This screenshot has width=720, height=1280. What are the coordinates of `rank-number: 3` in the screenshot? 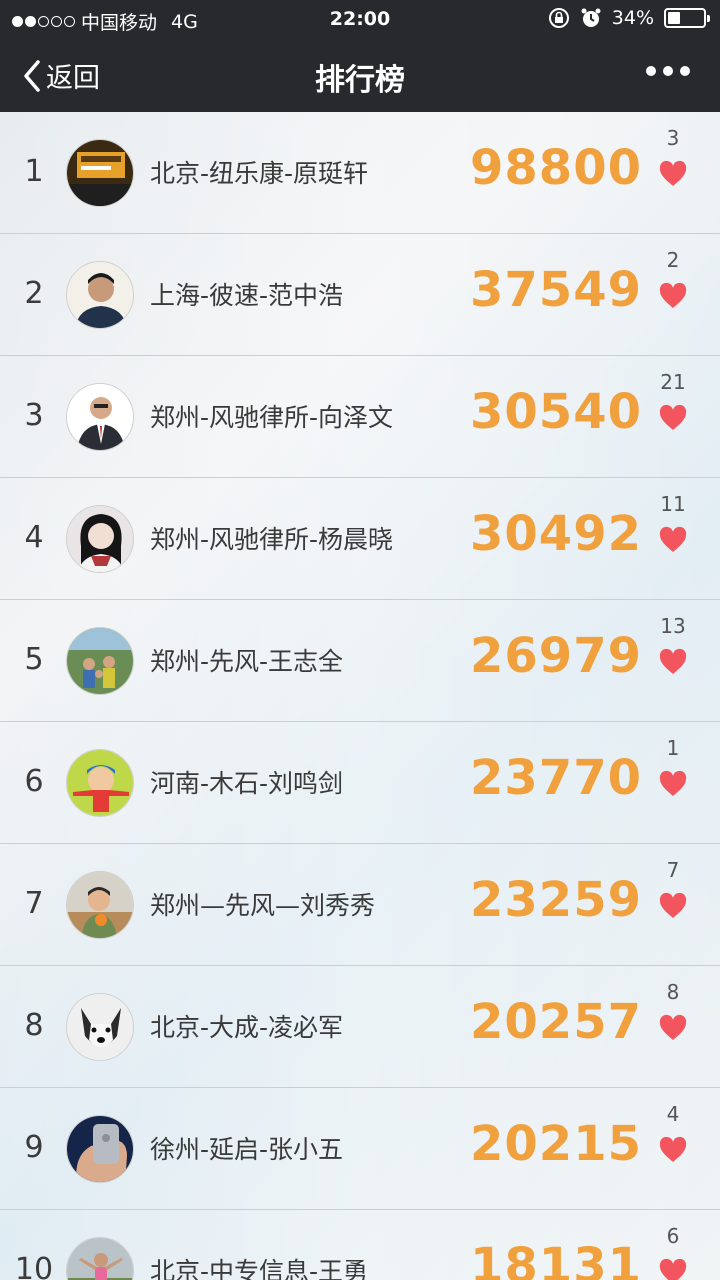 It's located at (34, 415).